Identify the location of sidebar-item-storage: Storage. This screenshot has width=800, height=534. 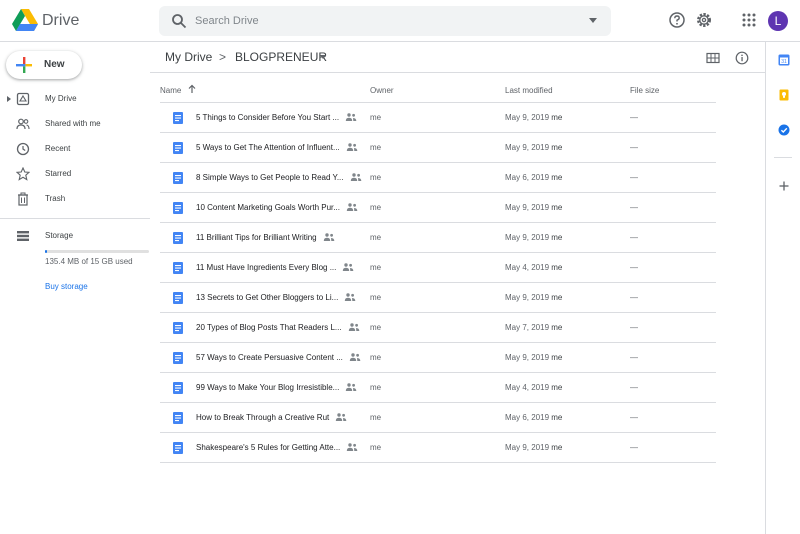
(75, 237).